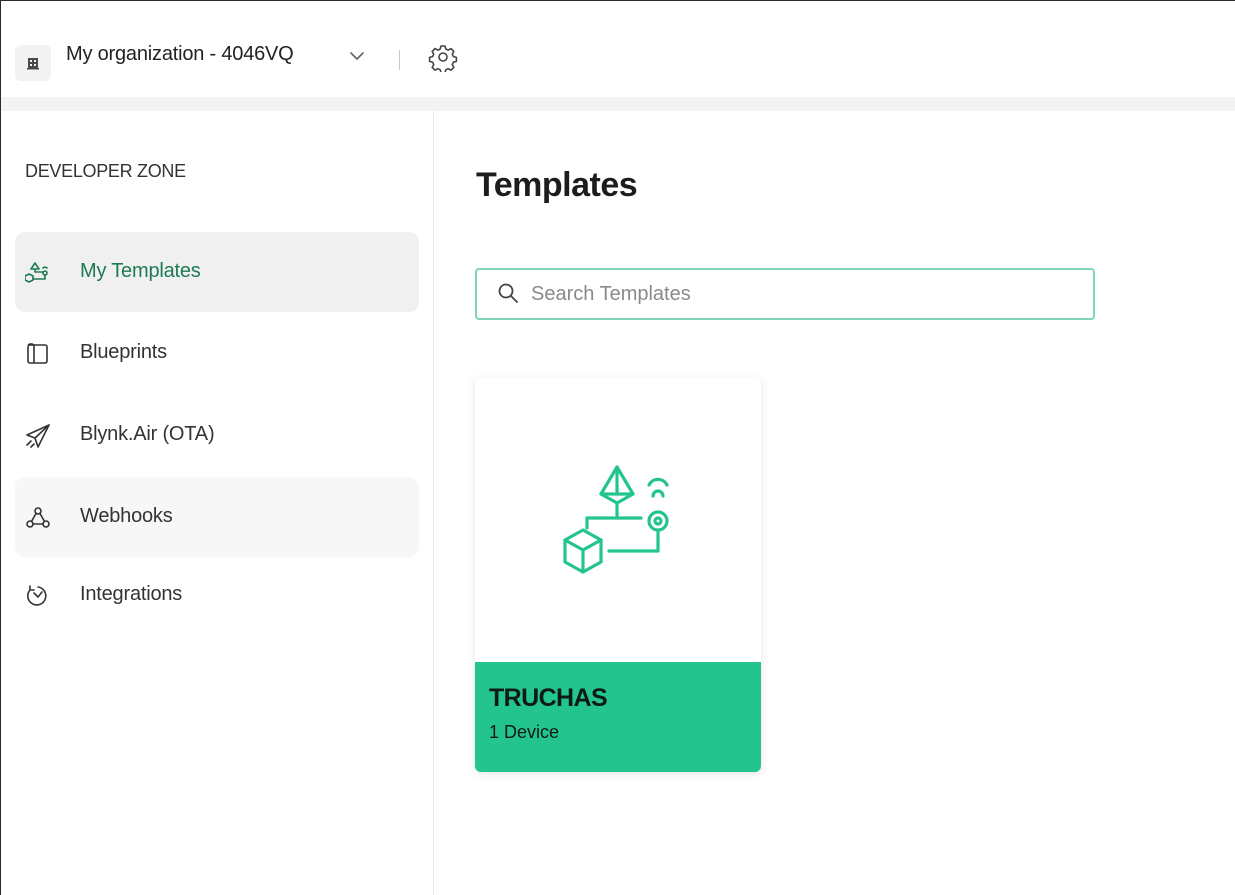 The width and height of the screenshot is (1235, 895). I want to click on sidebar-item-blueprints: Blueprints, so click(217, 353).